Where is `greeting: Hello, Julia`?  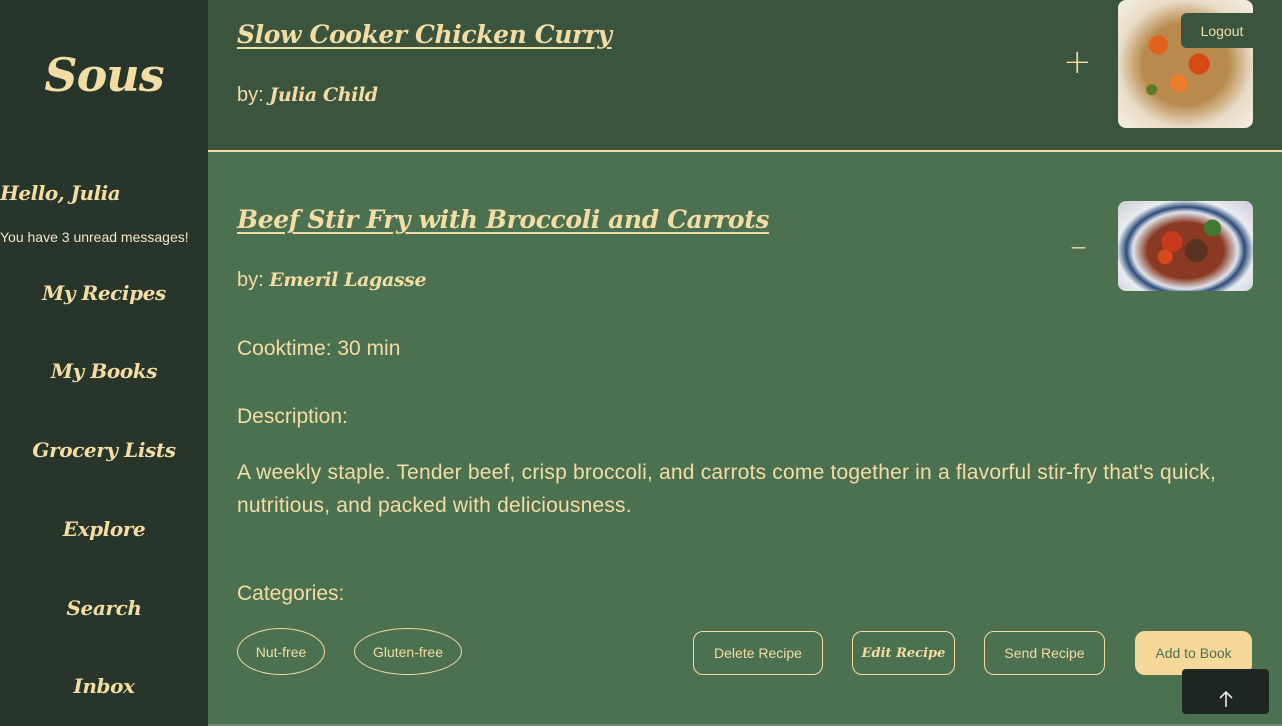 greeting: Hello, Julia is located at coordinates (60, 193).